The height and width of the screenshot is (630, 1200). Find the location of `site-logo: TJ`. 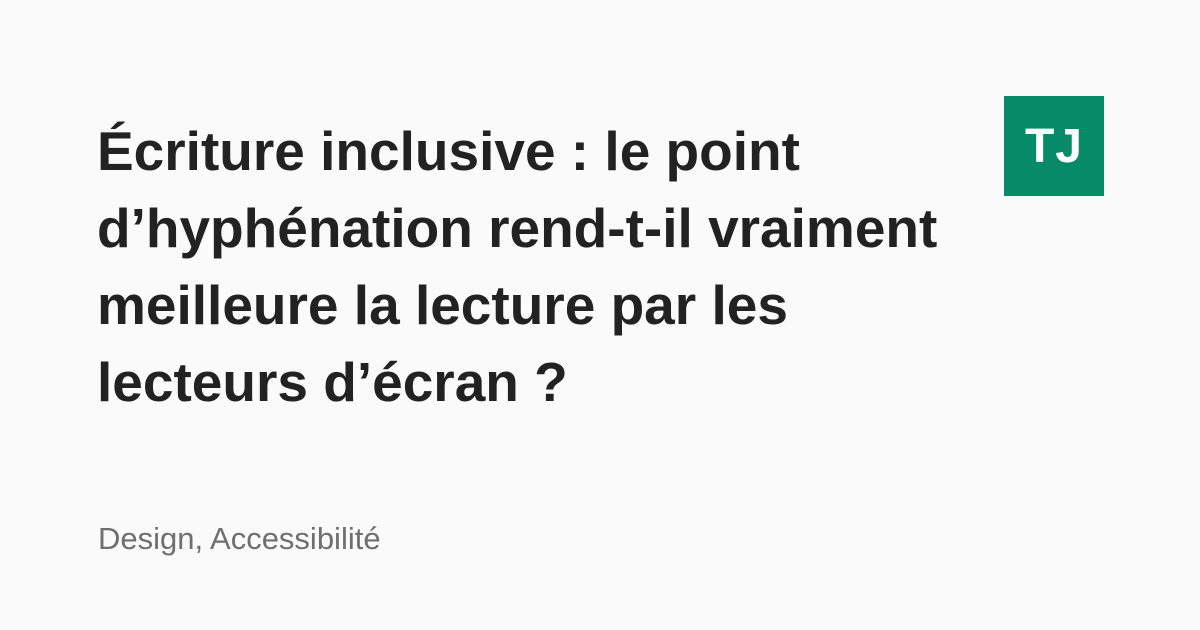

site-logo: TJ is located at coordinates (1054, 146).